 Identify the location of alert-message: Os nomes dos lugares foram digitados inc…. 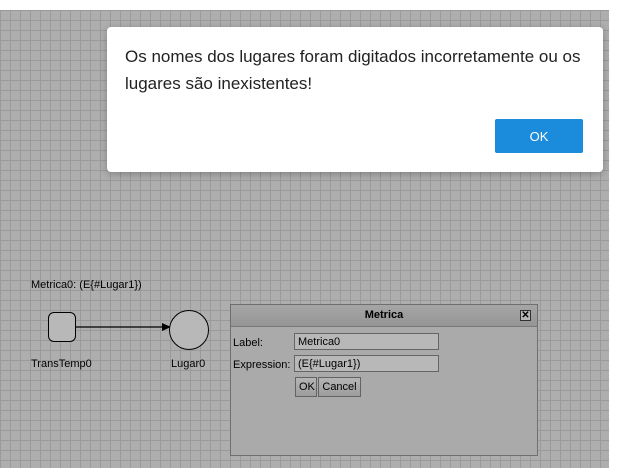
(353, 70).